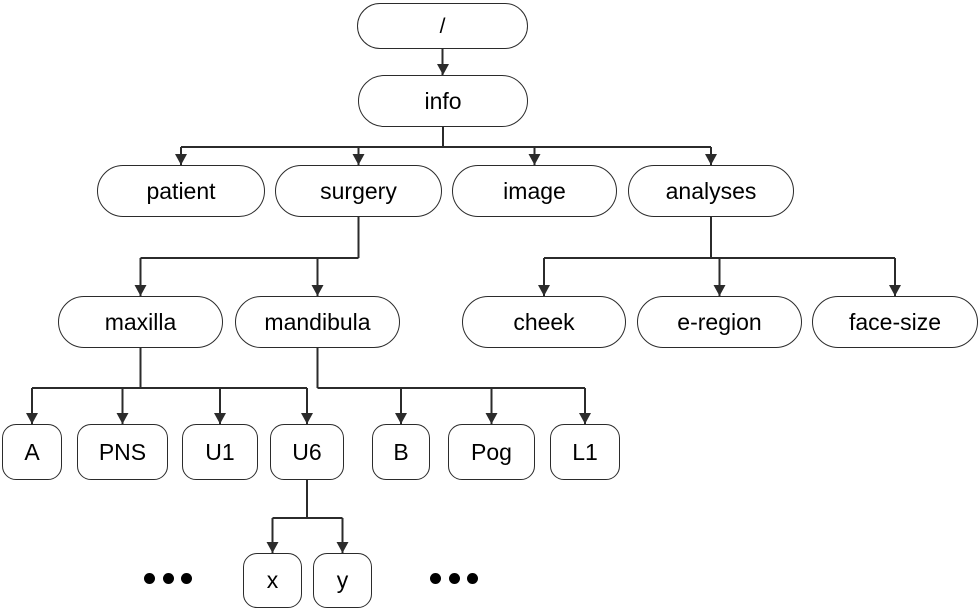 This screenshot has width=980, height=608. I want to click on node-PNS: PNS, so click(122, 452).